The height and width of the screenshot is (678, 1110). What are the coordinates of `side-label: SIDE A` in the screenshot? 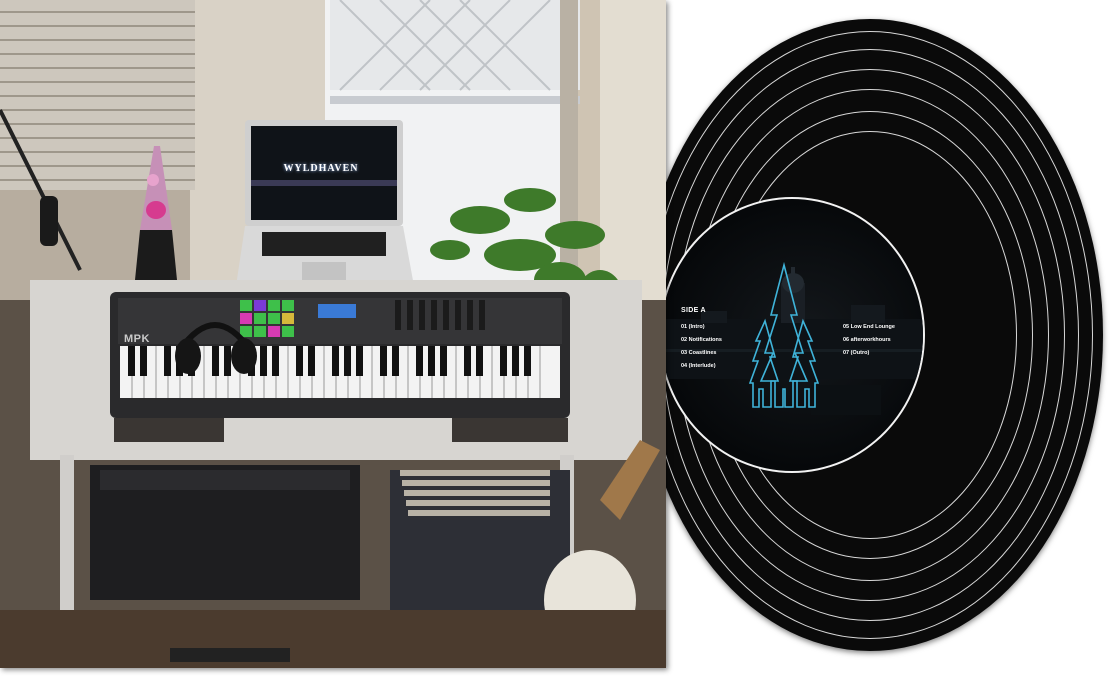 It's located at (693, 310).